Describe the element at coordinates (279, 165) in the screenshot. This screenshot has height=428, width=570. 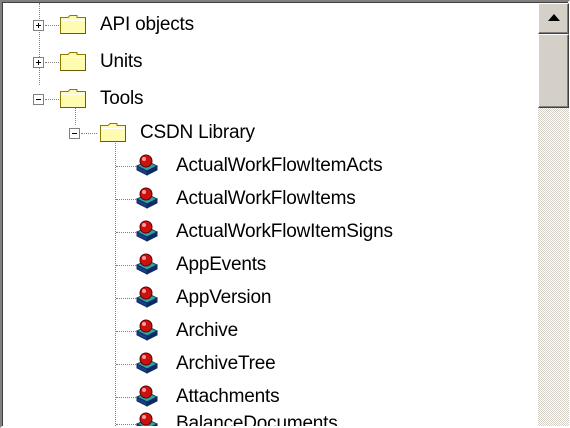
I see `tree-node-label: ActualWorkFlowItemActs` at that location.